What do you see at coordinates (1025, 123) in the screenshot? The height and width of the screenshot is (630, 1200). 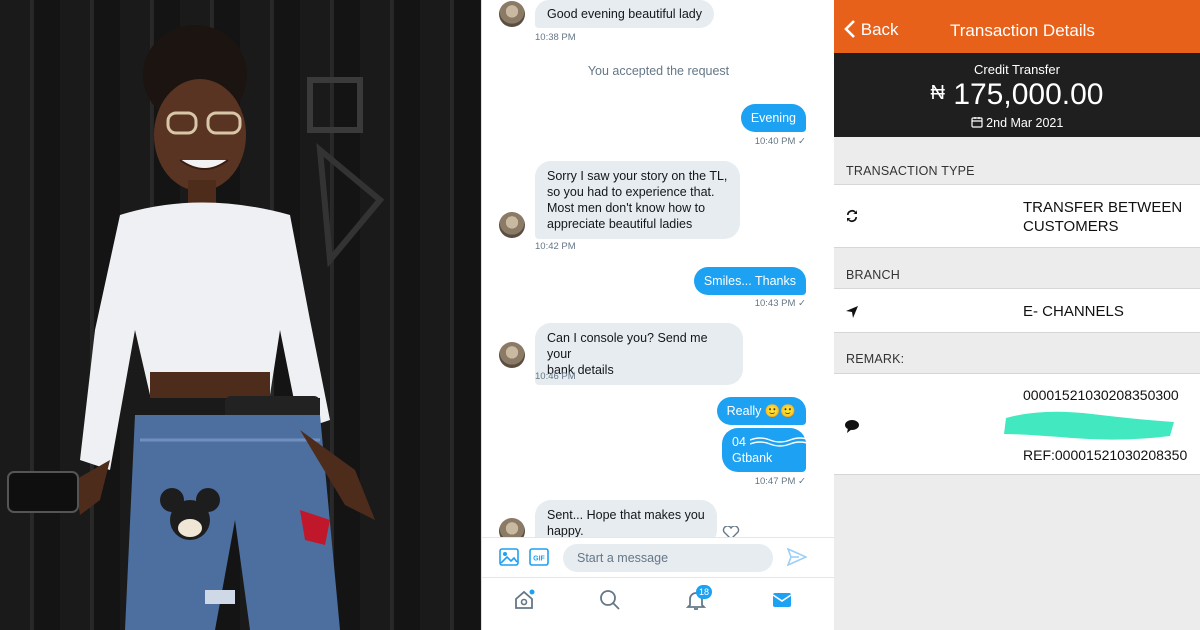 I see `date-text: 2nd Mar 2021` at bounding box center [1025, 123].